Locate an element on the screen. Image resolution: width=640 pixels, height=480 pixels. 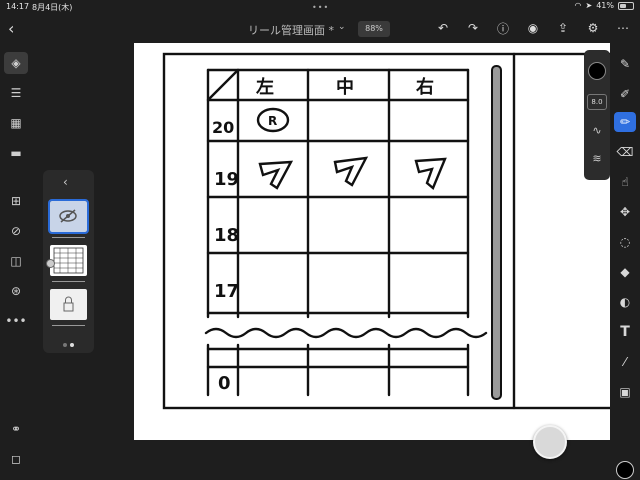
multitask-dots-icon: ••• is located at coordinates (320, 7).